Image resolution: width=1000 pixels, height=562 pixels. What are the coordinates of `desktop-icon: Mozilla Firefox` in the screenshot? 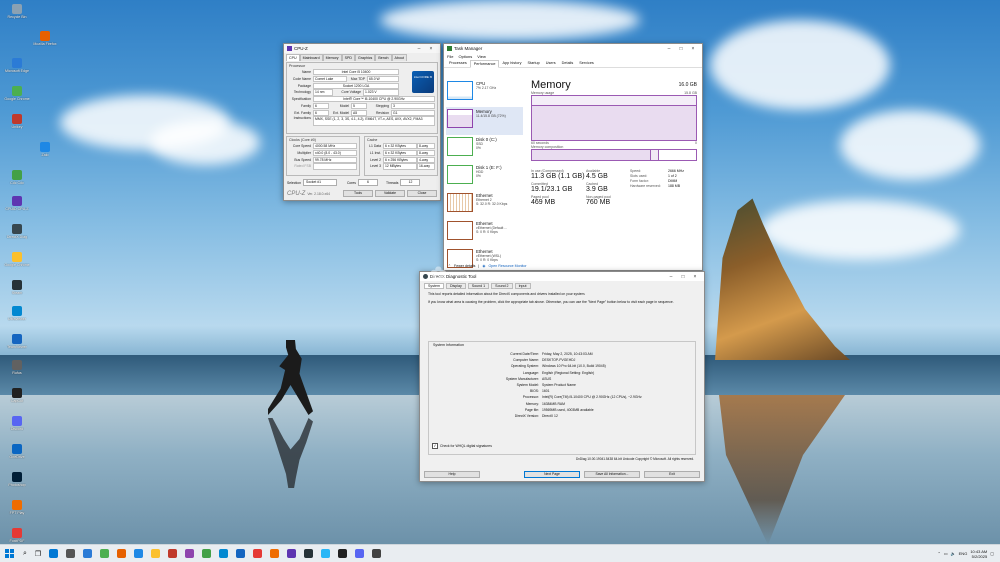 It's located at (45, 38).